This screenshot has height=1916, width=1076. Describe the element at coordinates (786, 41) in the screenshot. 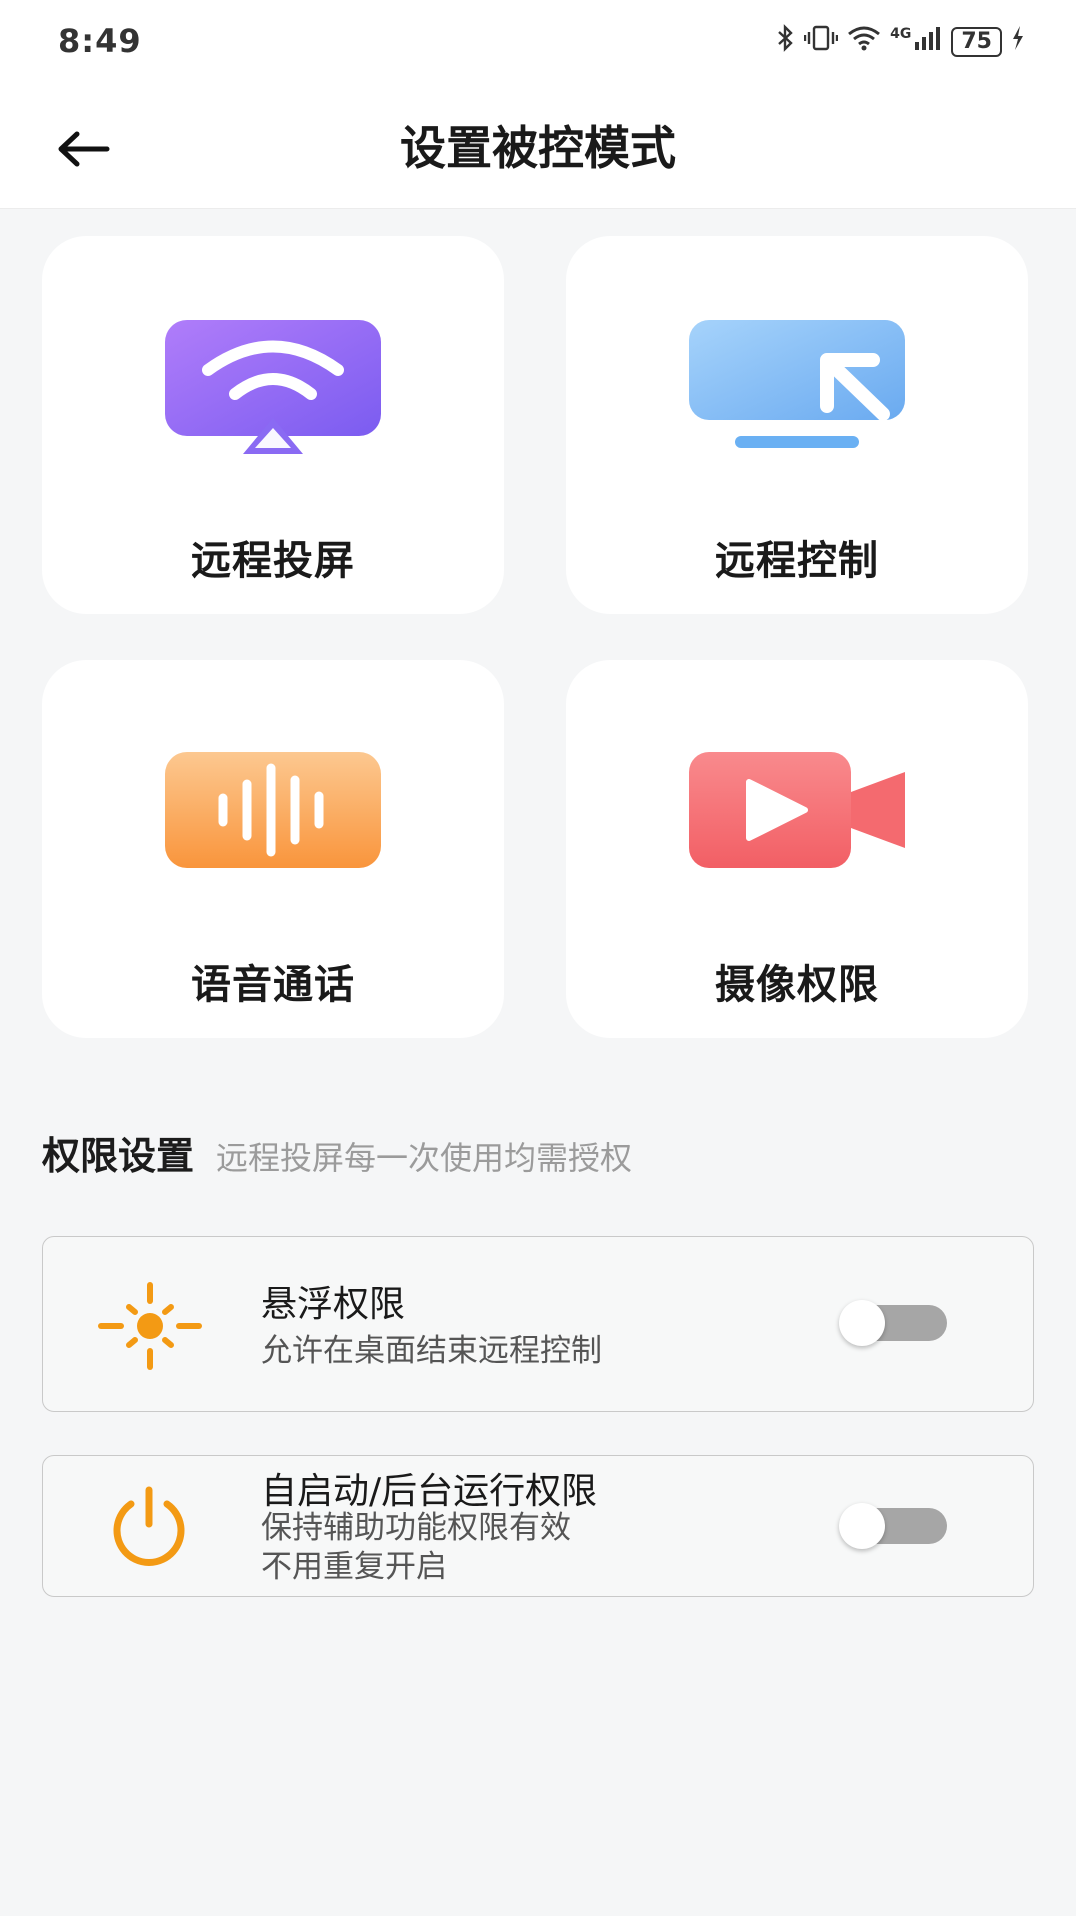

I see `bluetooth-icon` at that location.